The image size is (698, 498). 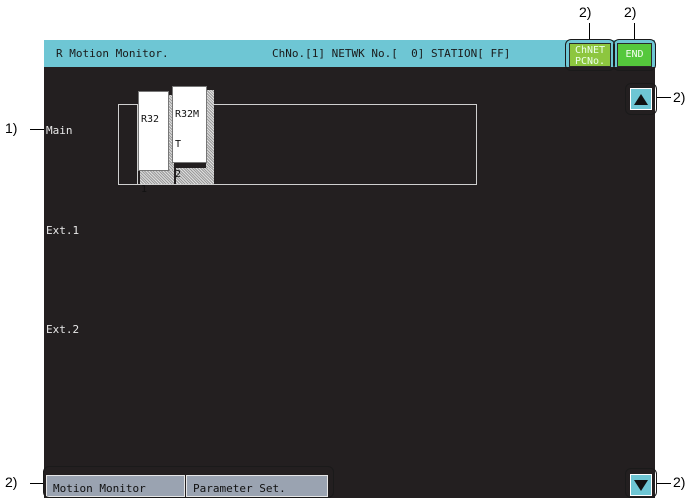 What do you see at coordinates (391, 53) in the screenshot?
I see `station-info: ChNo.[1] NETWK No.[ 0] STATION[ FF]` at bounding box center [391, 53].